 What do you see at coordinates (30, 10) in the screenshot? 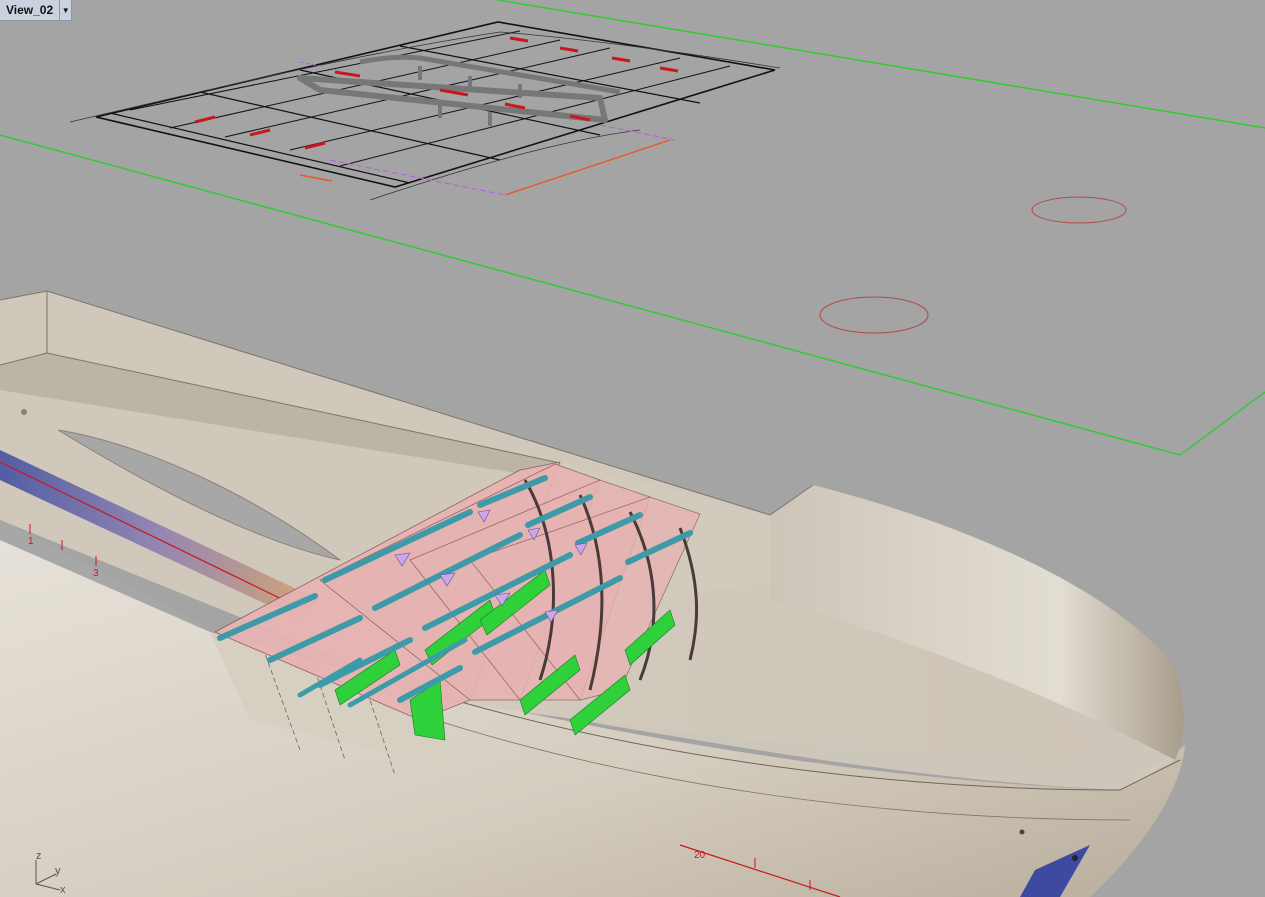
I see `viewport-title: View_02` at bounding box center [30, 10].